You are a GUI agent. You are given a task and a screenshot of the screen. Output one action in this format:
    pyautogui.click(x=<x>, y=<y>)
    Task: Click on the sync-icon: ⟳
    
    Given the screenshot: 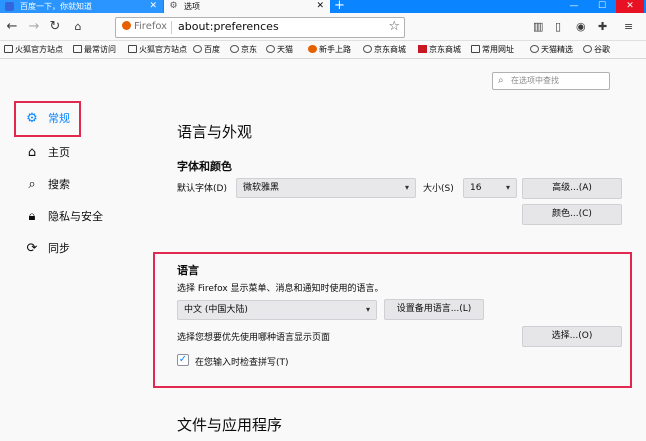 What is the action you would take?
    pyautogui.click(x=32, y=248)
    